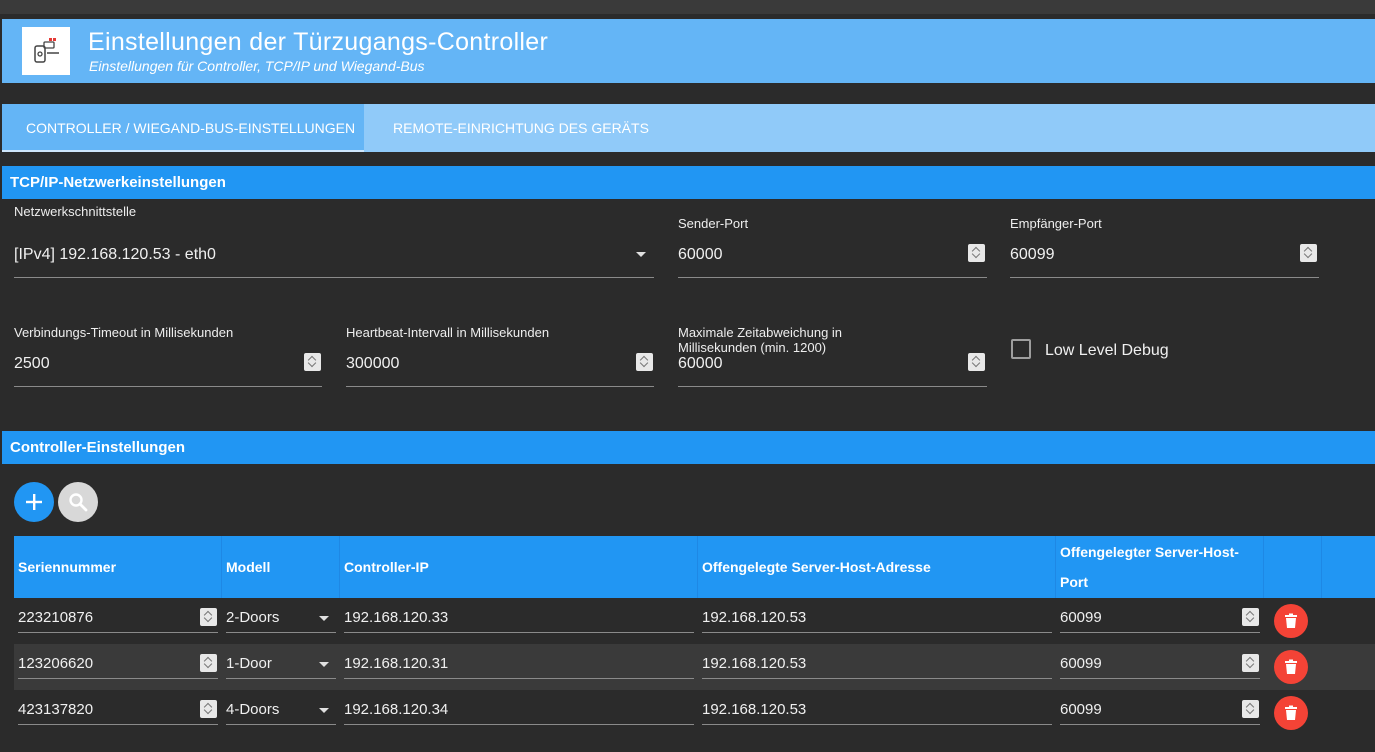  I want to click on section-title-tcp: TCP/IP-Netzwerkeinstellungen, so click(688, 182).